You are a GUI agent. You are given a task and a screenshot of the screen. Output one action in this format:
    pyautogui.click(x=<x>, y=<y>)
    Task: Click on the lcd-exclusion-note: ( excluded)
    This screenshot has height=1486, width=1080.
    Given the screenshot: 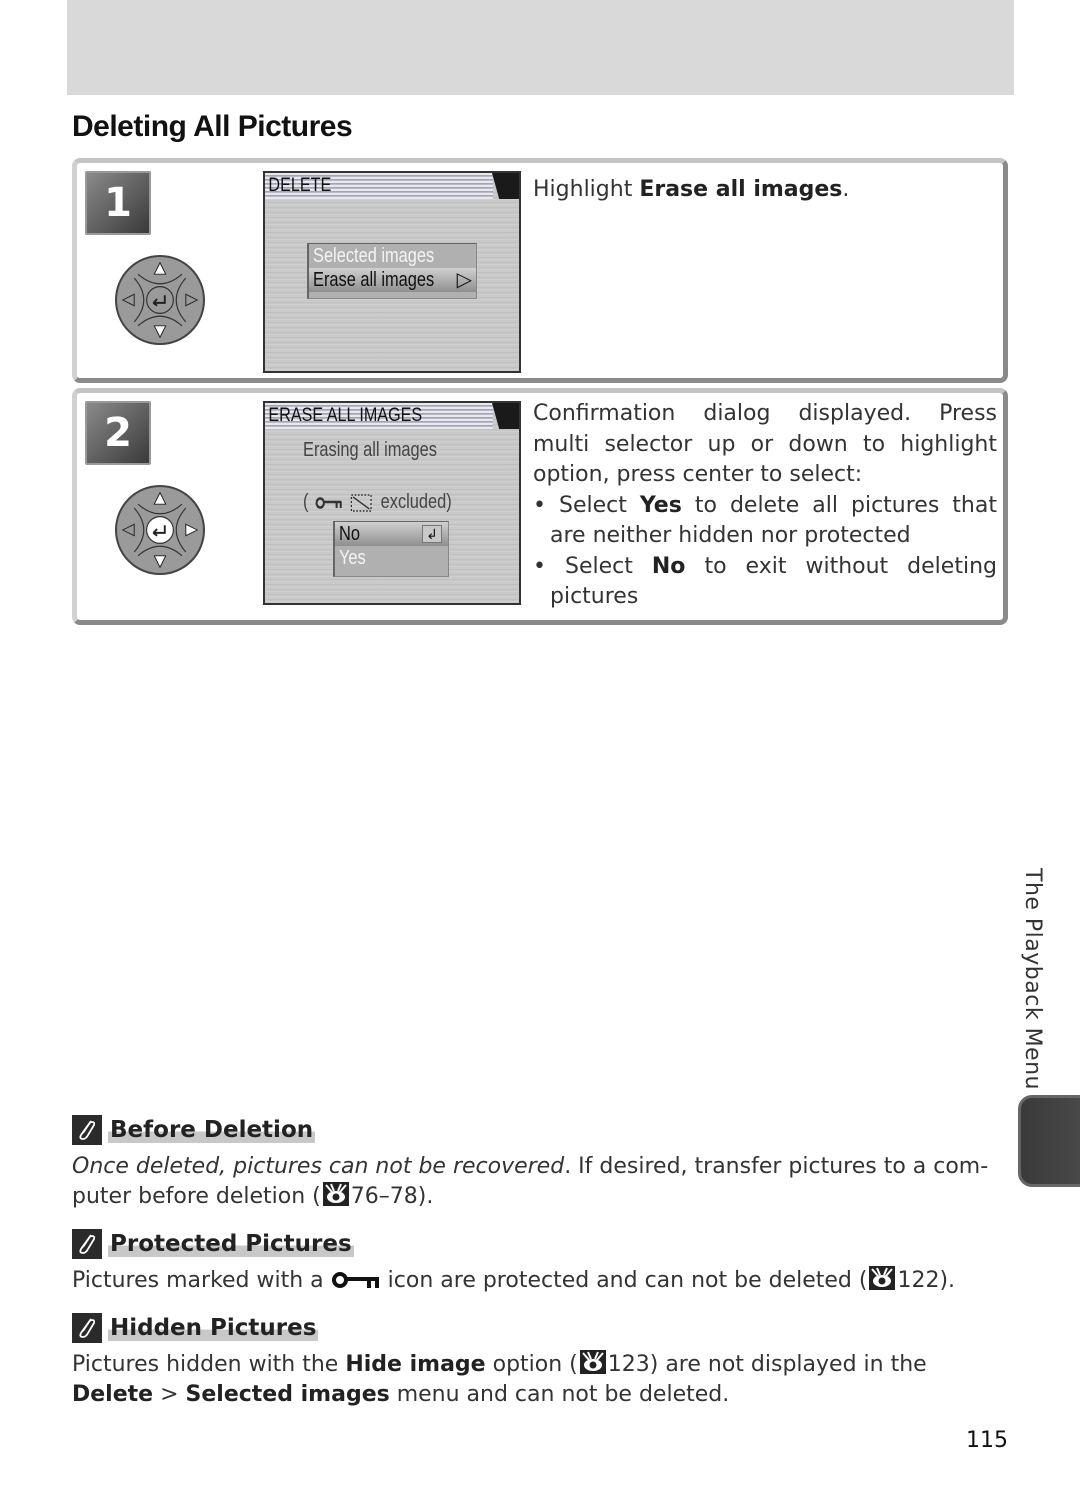 What is the action you would take?
    pyautogui.click(x=377, y=502)
    